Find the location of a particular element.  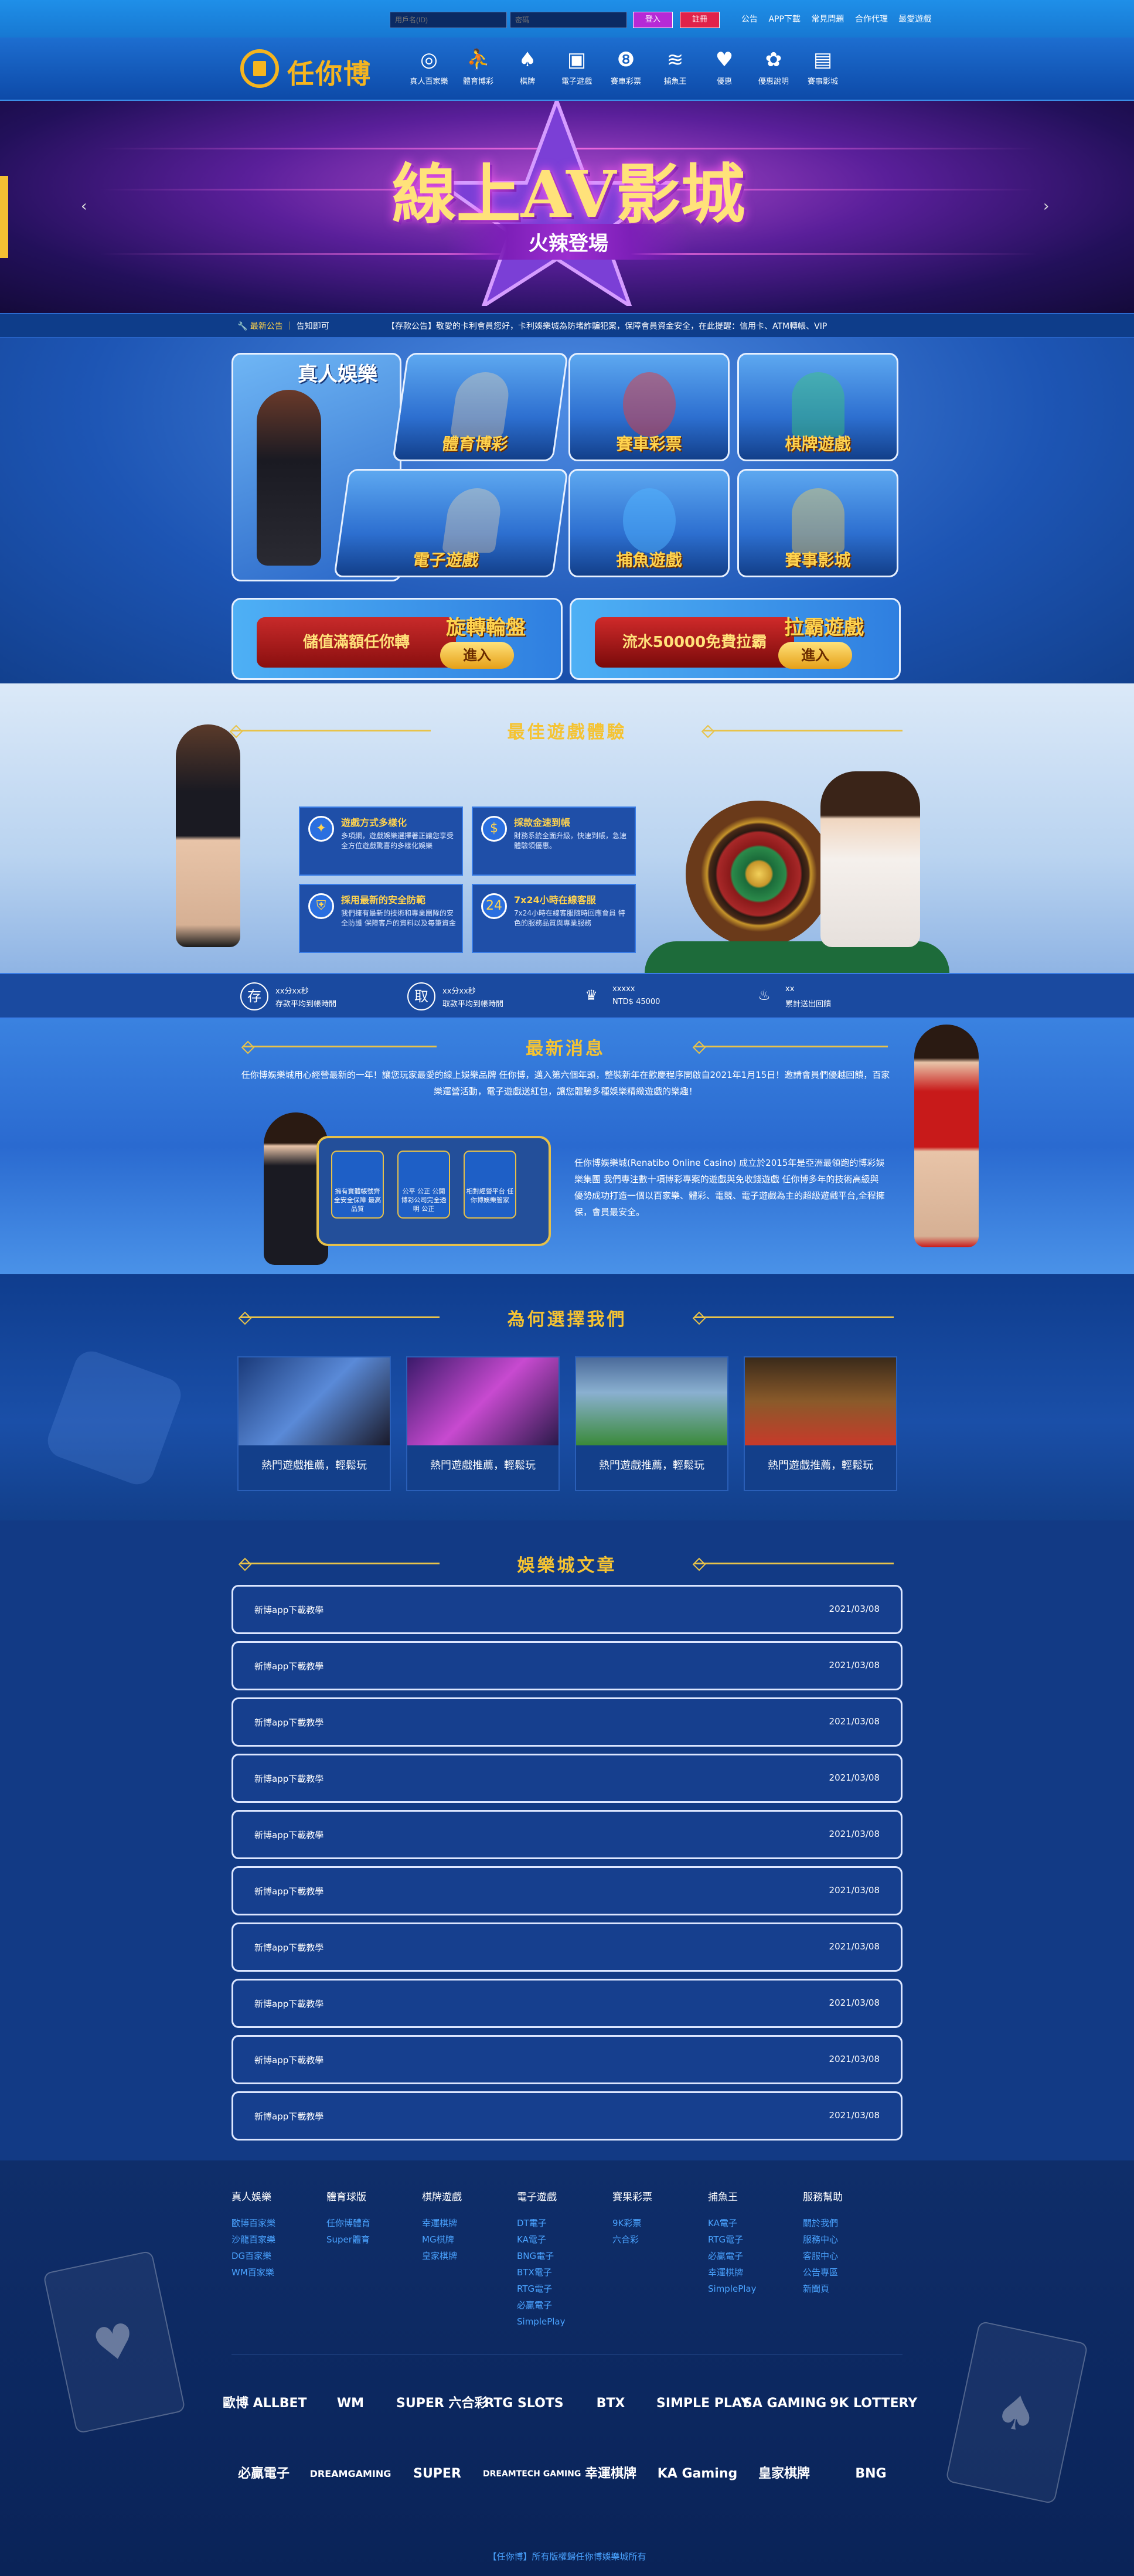

top-bar: 登入 註冊 公告 APP下載 常見問題 合作代理 最愛遊戲 is located at coordinates (567, 19).